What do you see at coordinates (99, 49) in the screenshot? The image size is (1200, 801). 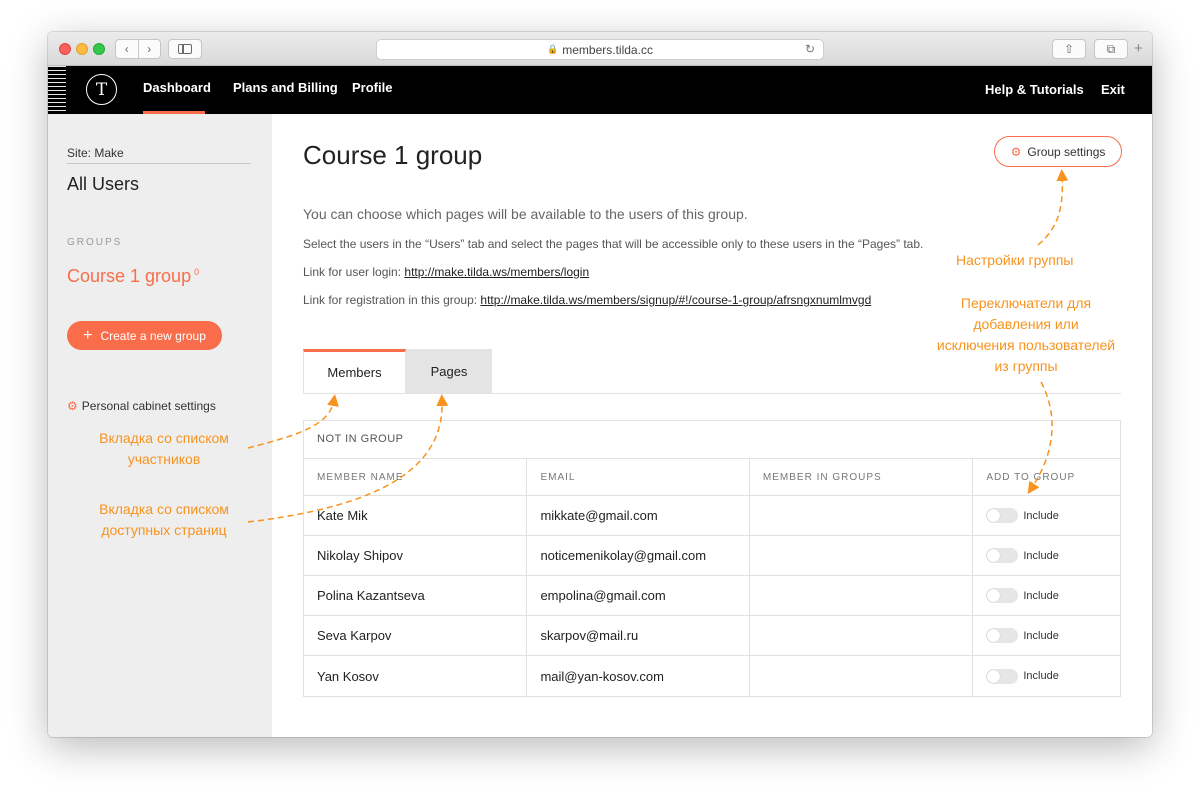 I see `maximize-window-button` at bounding box center [99, 49].